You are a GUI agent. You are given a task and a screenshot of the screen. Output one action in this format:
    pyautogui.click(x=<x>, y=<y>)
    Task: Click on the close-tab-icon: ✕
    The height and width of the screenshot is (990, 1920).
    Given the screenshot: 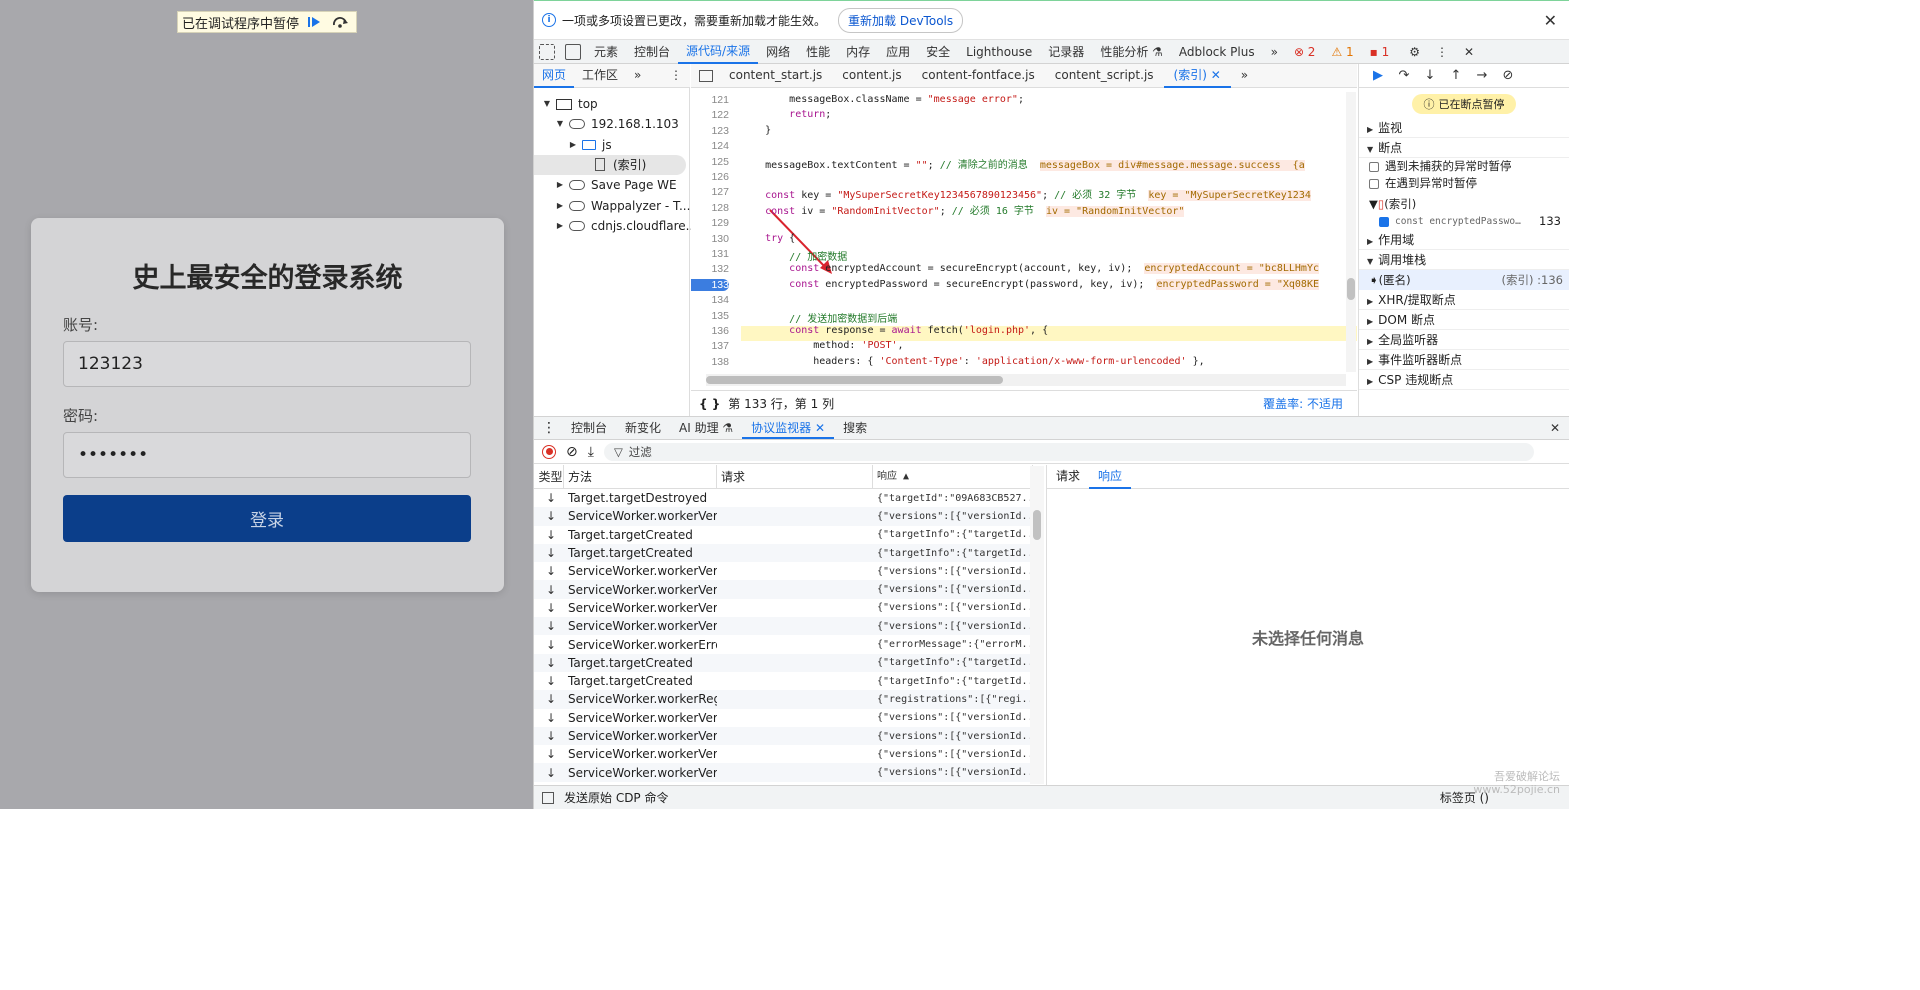 What is the action you would take?
    pyautogui.click(x=818, y=428)
    